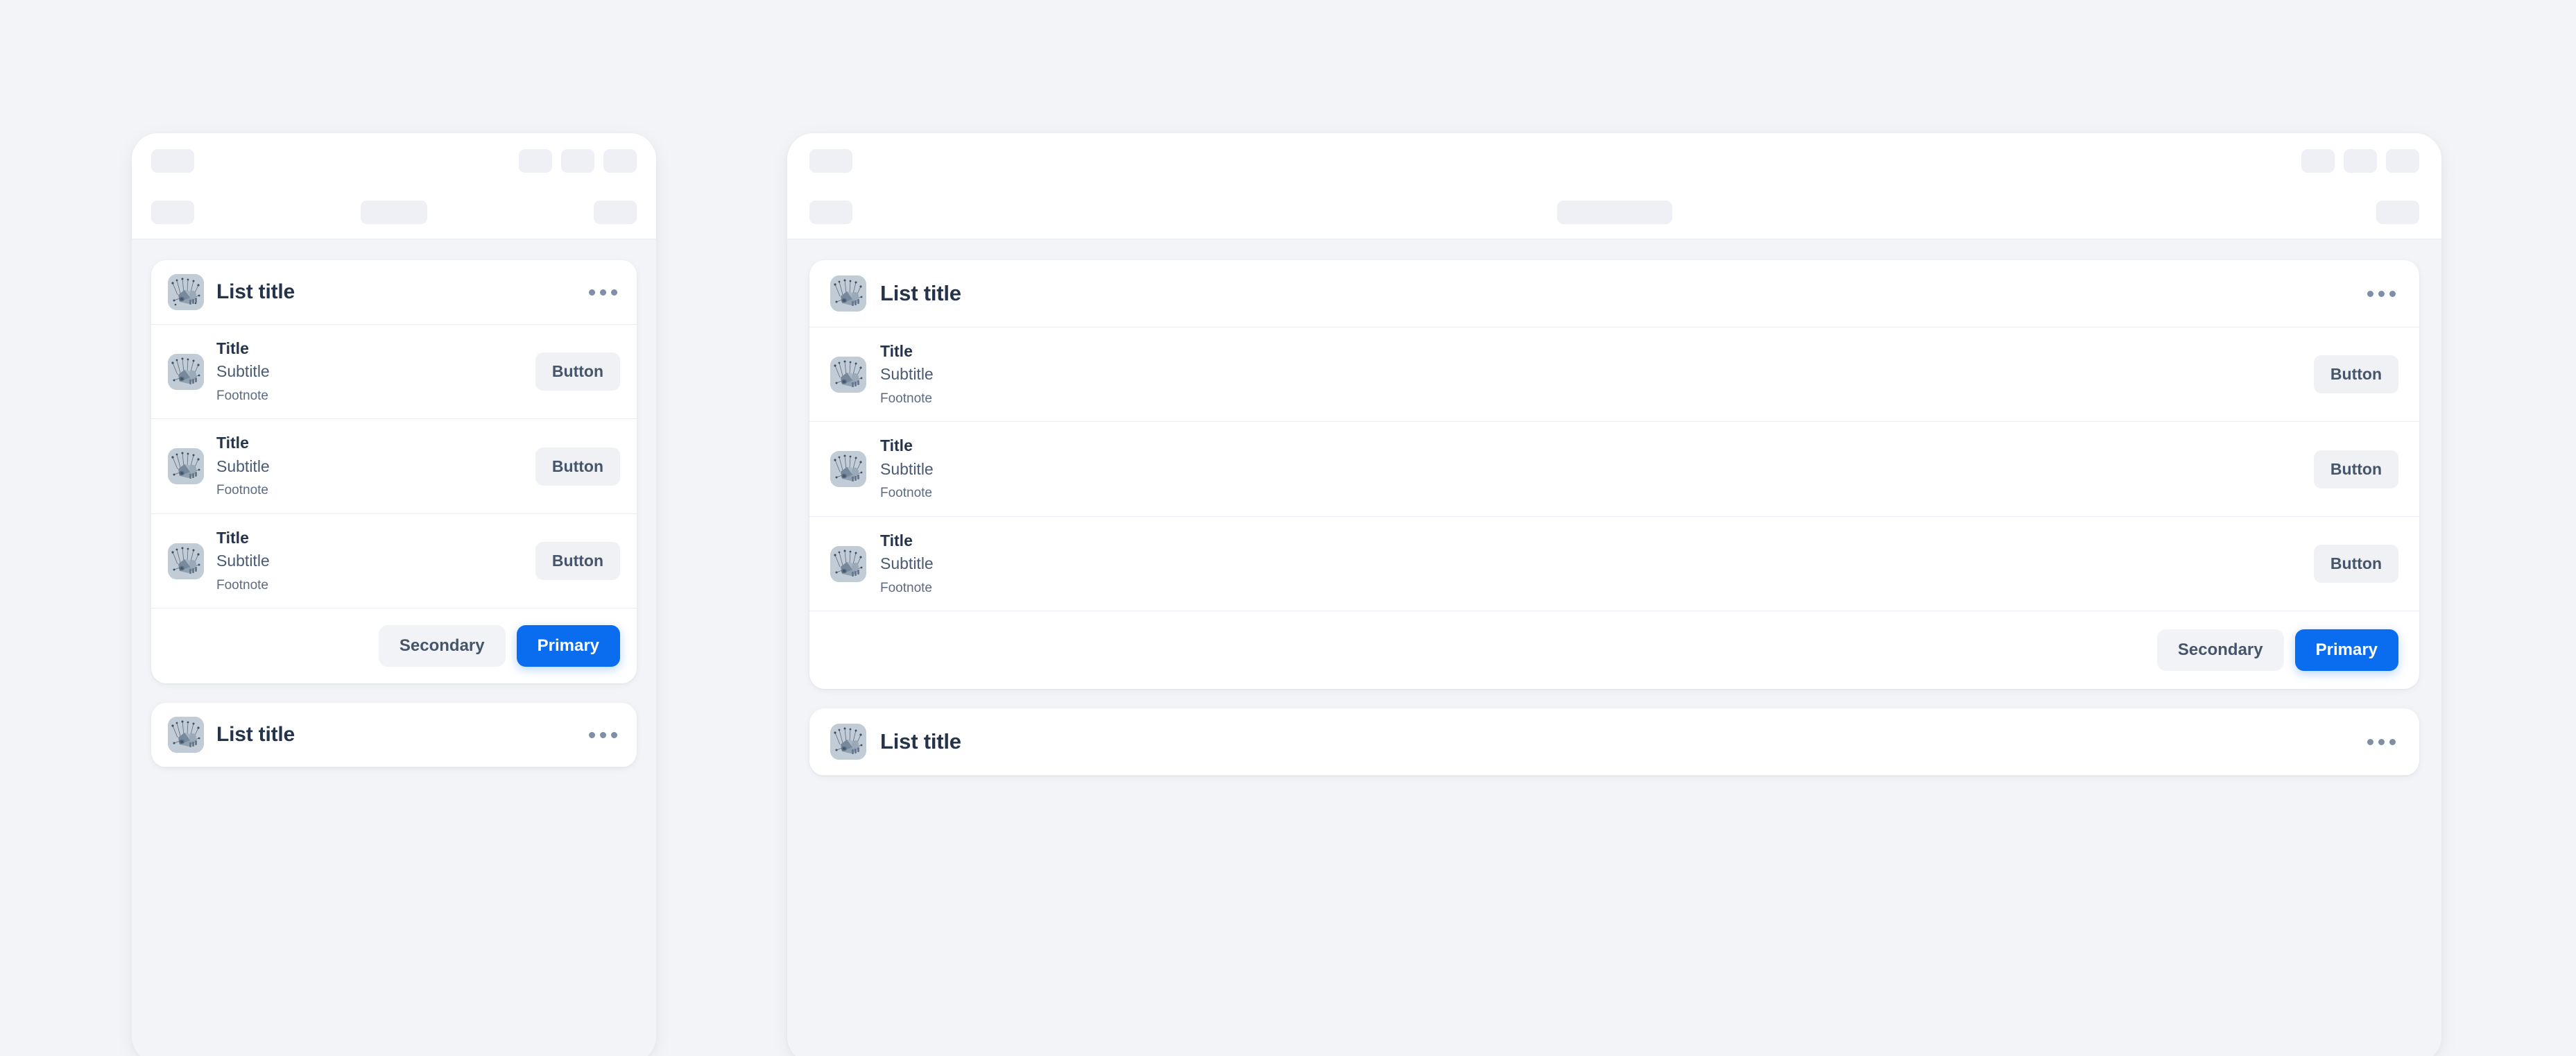  I want to click on narrow-chrome-bottom-row, so click(394, 212).